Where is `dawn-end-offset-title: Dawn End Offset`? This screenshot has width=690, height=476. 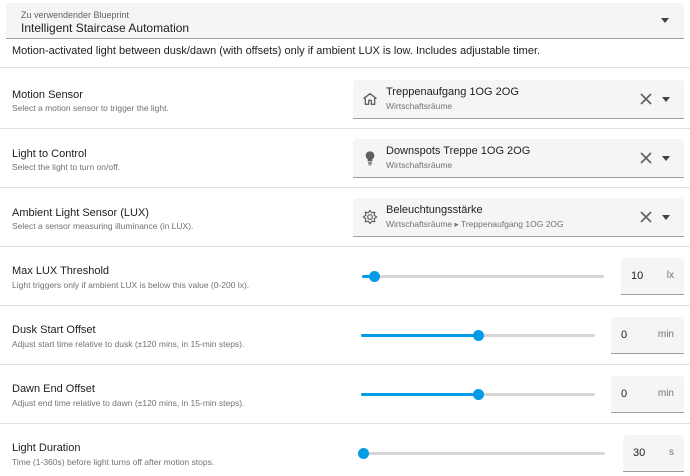 dawn-end-offset-title: Dawn End Offset is located at coordinates (53, 389).